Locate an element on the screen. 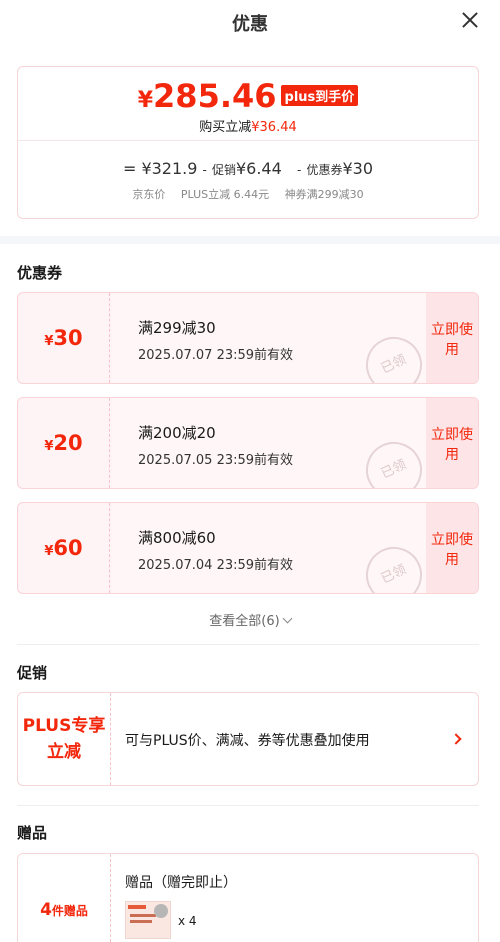 This screenshot has width=500, height=942. promo-tag-line2: 立减 is located at coordinates (64, 752).